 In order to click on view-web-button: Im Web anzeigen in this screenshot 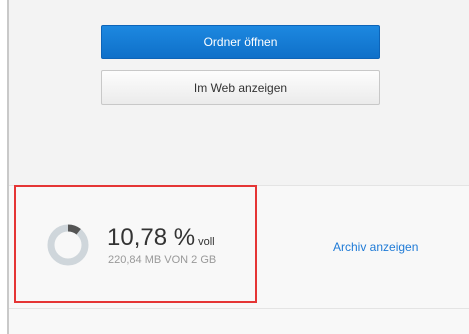, I will do `click(240, 87)`.